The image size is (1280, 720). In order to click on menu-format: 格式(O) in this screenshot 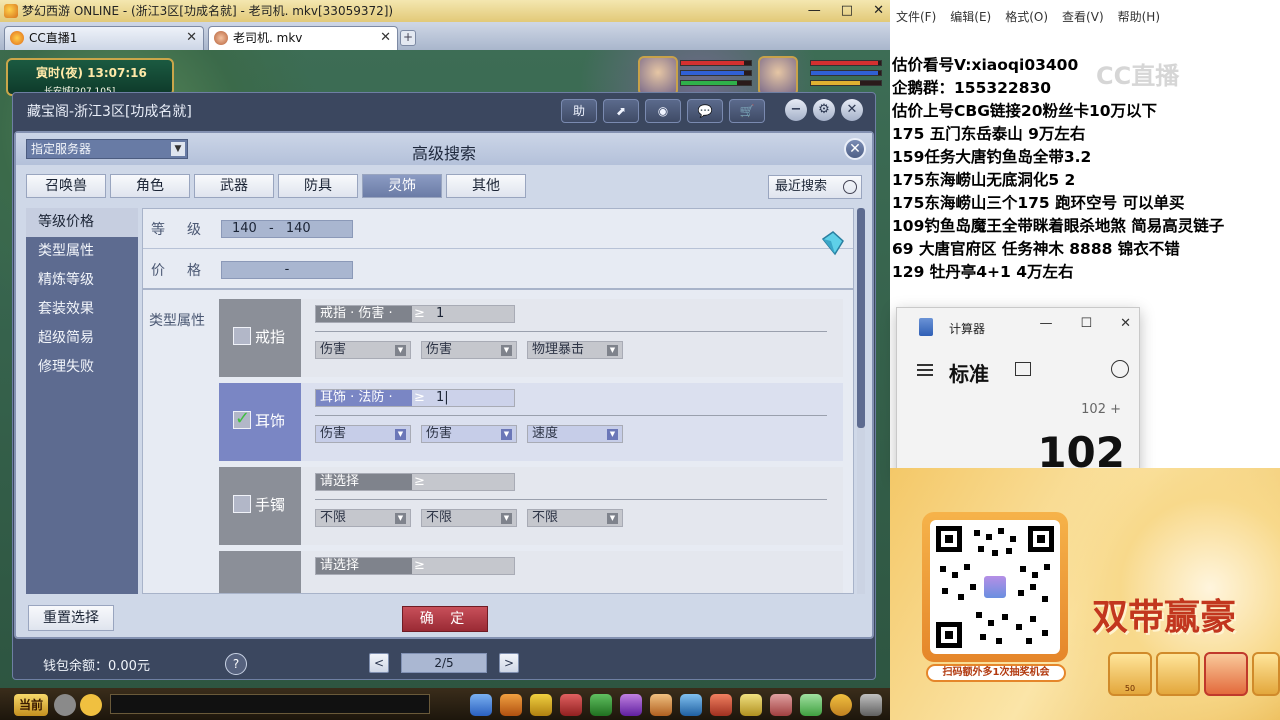, I will do `click(1026, 19)`.